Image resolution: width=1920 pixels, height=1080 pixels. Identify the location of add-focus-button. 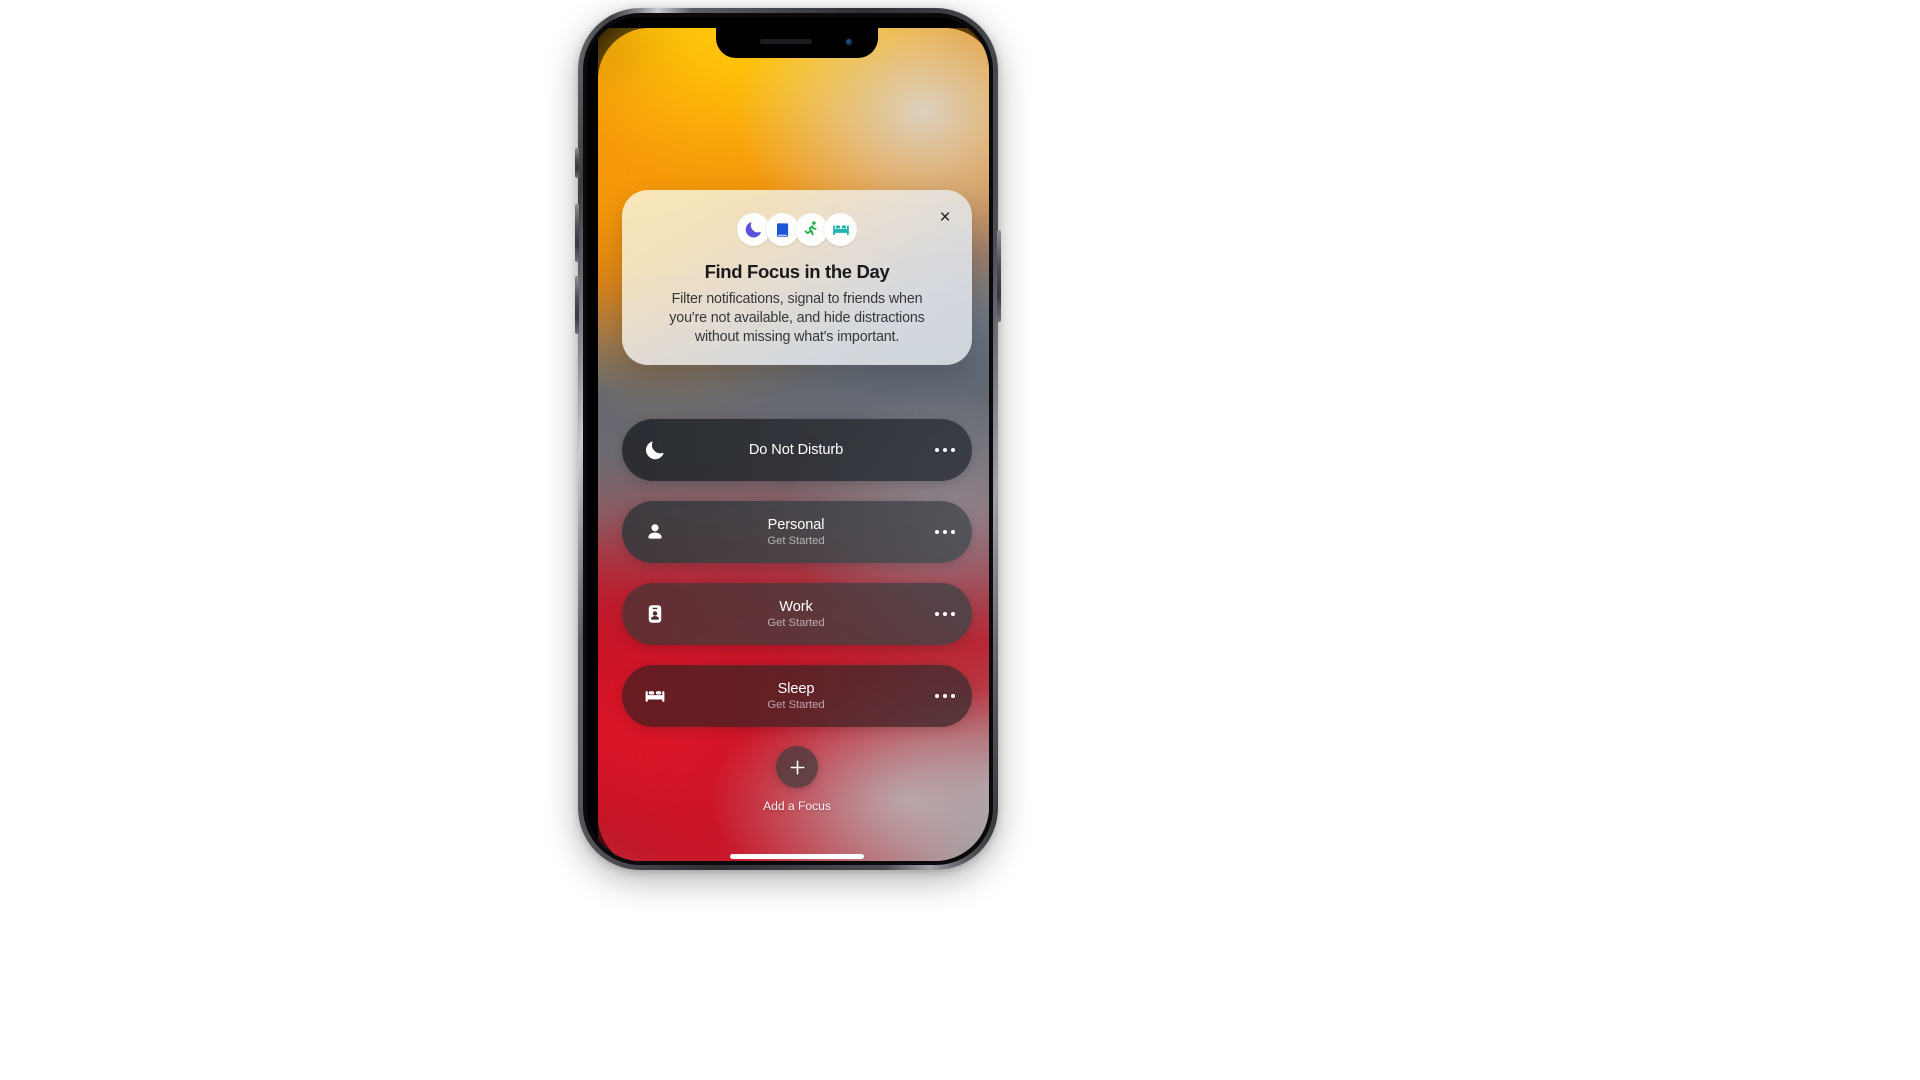
(797, 767).